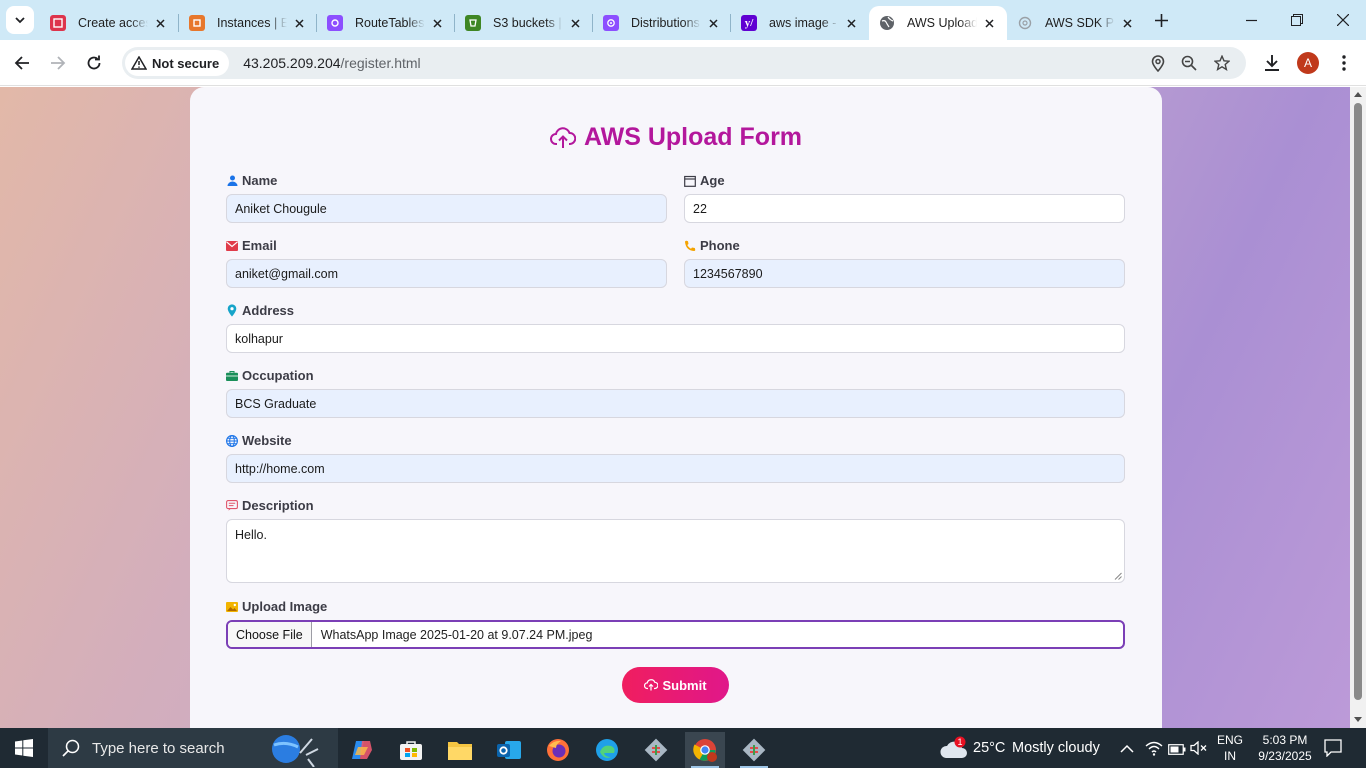  I want to click on minimize-icon, so click(1251, 20).